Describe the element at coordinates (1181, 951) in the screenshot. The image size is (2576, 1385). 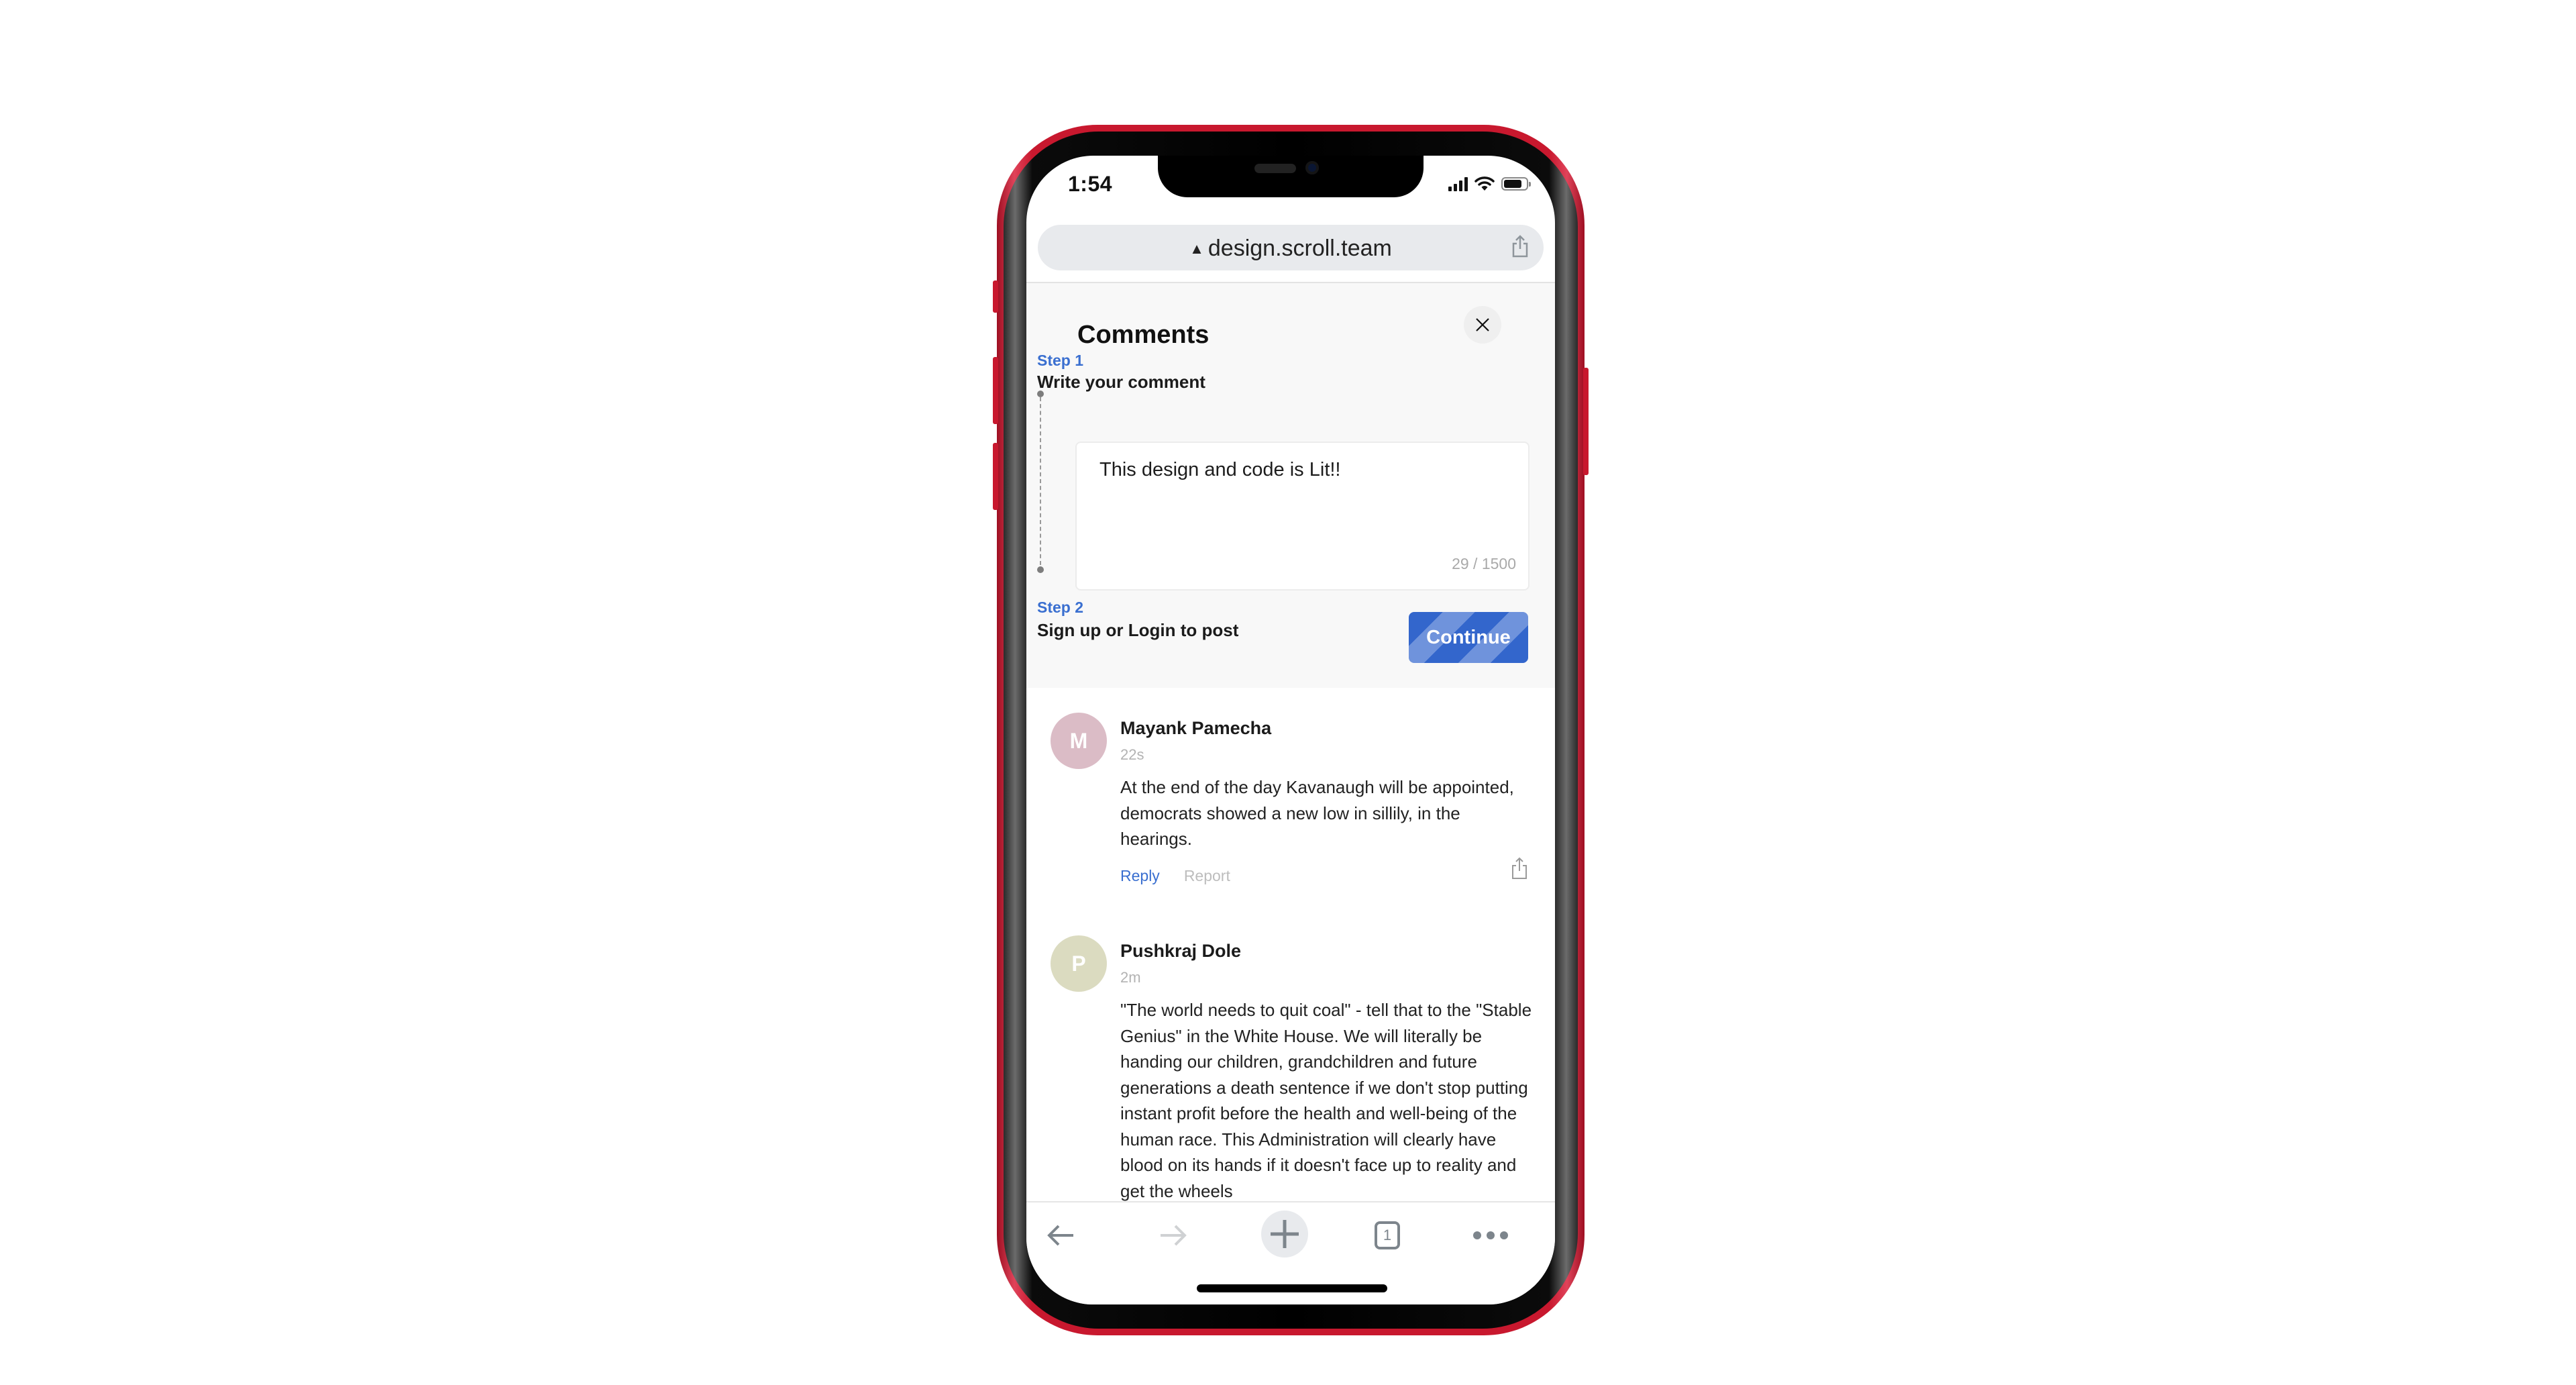
I see `comment-author: Pushkraj Dole` at that location.